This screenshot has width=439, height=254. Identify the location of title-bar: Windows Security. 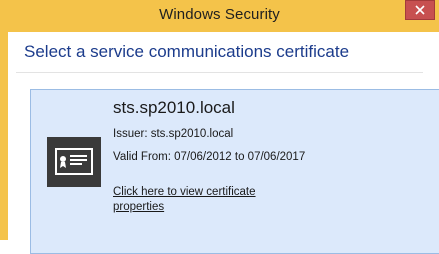
(219, 16).